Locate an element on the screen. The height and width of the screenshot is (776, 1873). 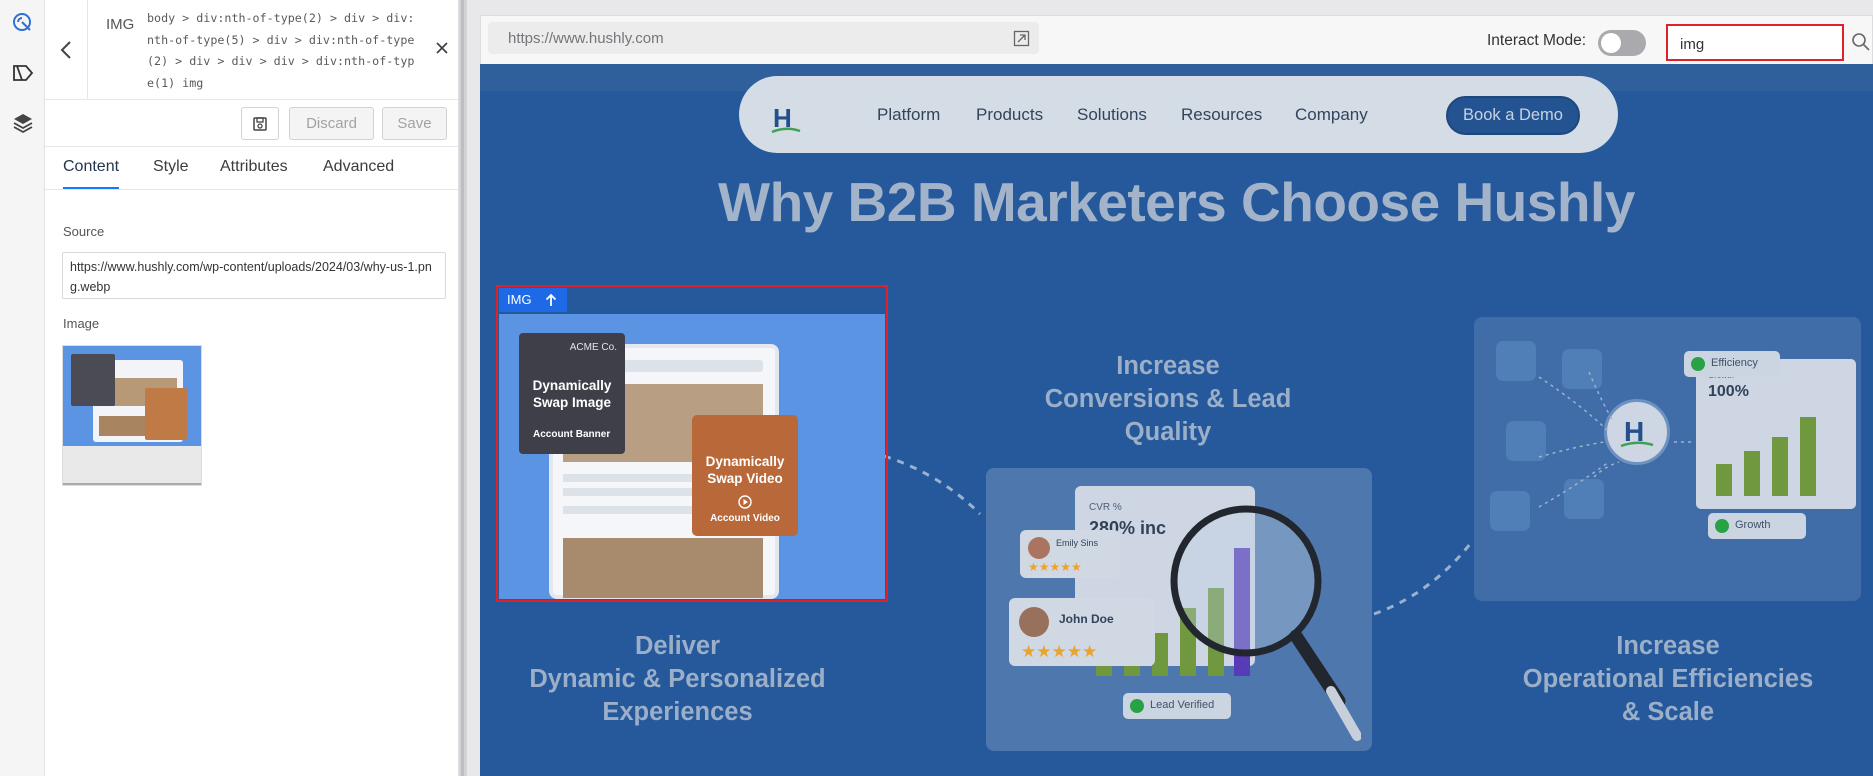
layers-icon is located at coordinates (22, 122).